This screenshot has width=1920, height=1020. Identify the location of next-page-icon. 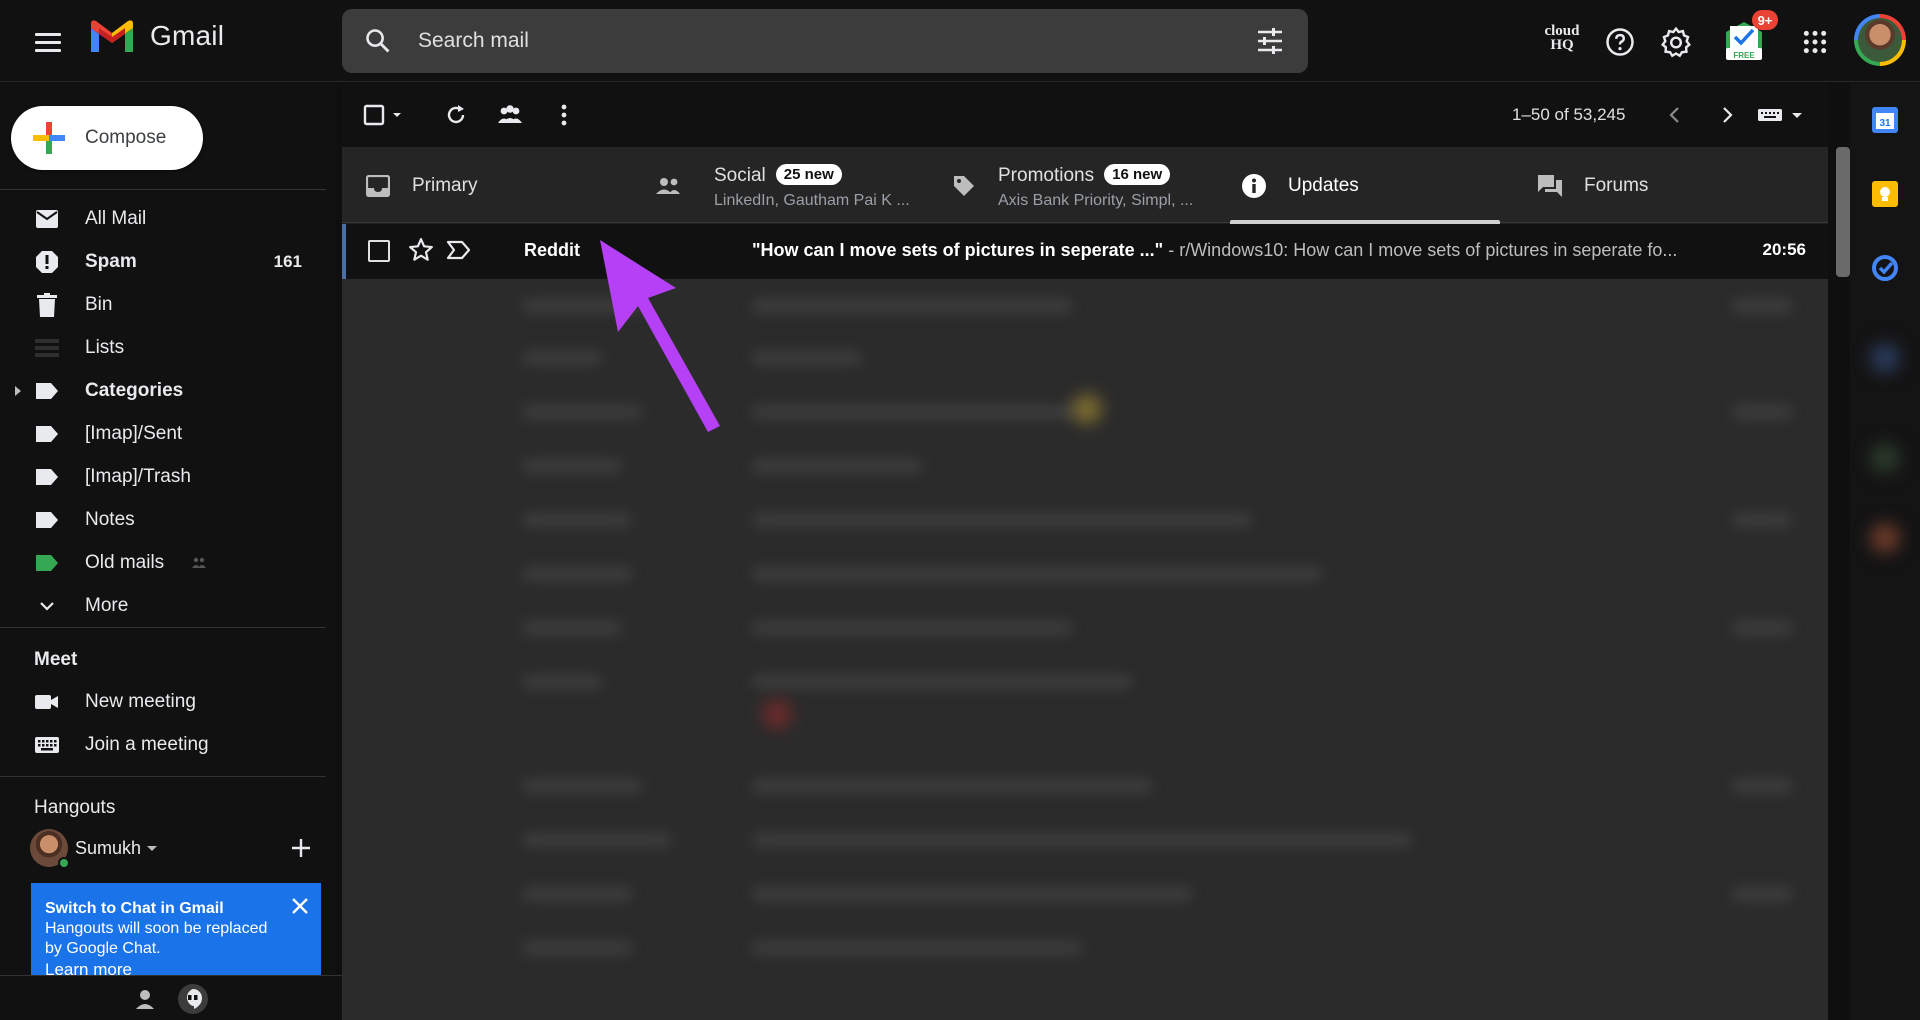
(1728, 115).